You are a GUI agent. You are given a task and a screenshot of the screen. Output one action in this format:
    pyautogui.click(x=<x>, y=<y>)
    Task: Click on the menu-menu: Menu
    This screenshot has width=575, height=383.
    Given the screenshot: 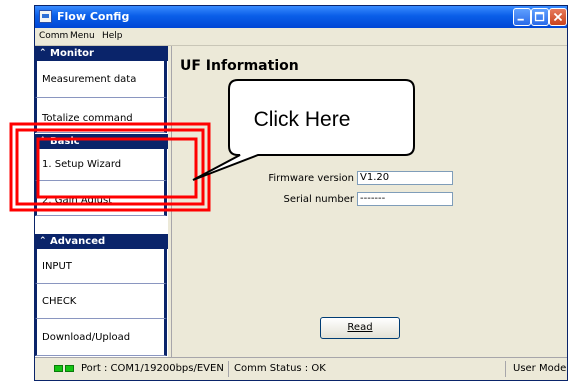 What is the action you would take?
    pyautogui.click(x=82, y=36)
    